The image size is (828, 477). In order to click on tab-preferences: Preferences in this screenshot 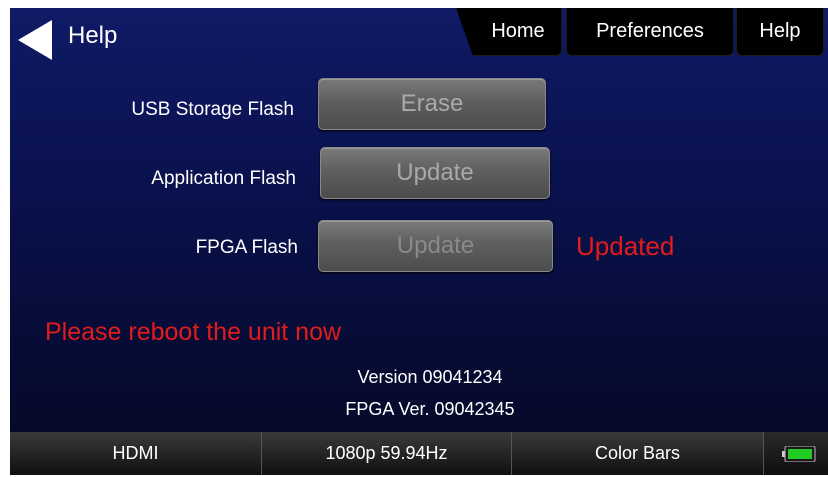, I will do `click(650, 32)`.